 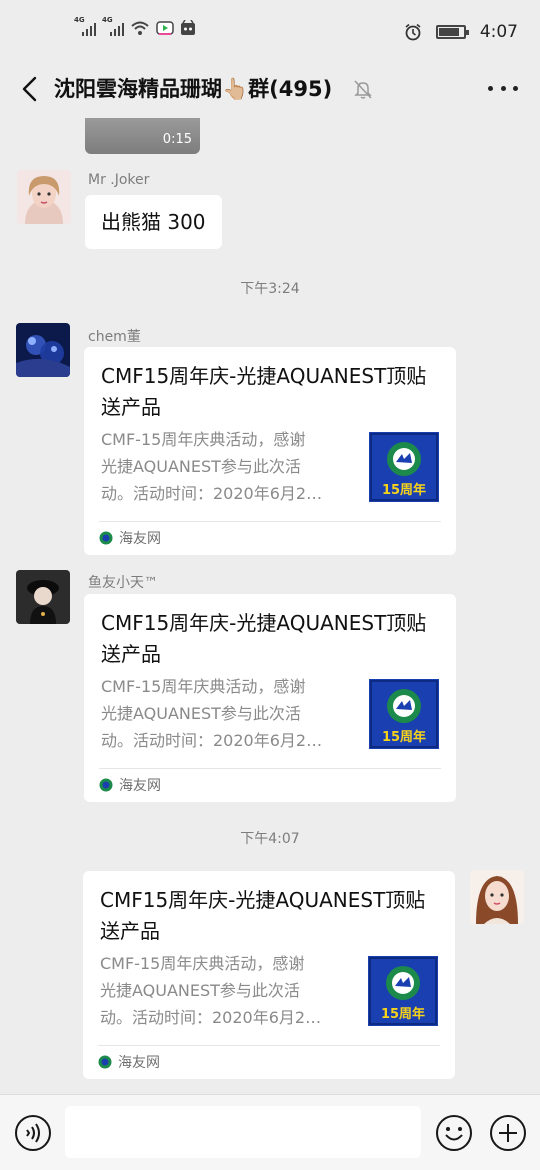 I want to click on sender-name: 鱼友小天™, so click(x=123, y=583).